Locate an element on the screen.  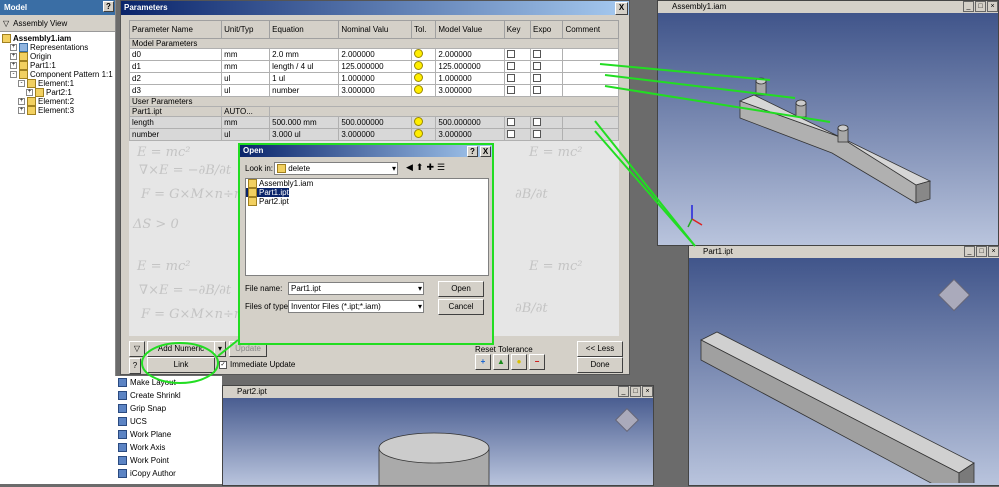
cancel-button: Cancel is located at coordinates (461, 307).